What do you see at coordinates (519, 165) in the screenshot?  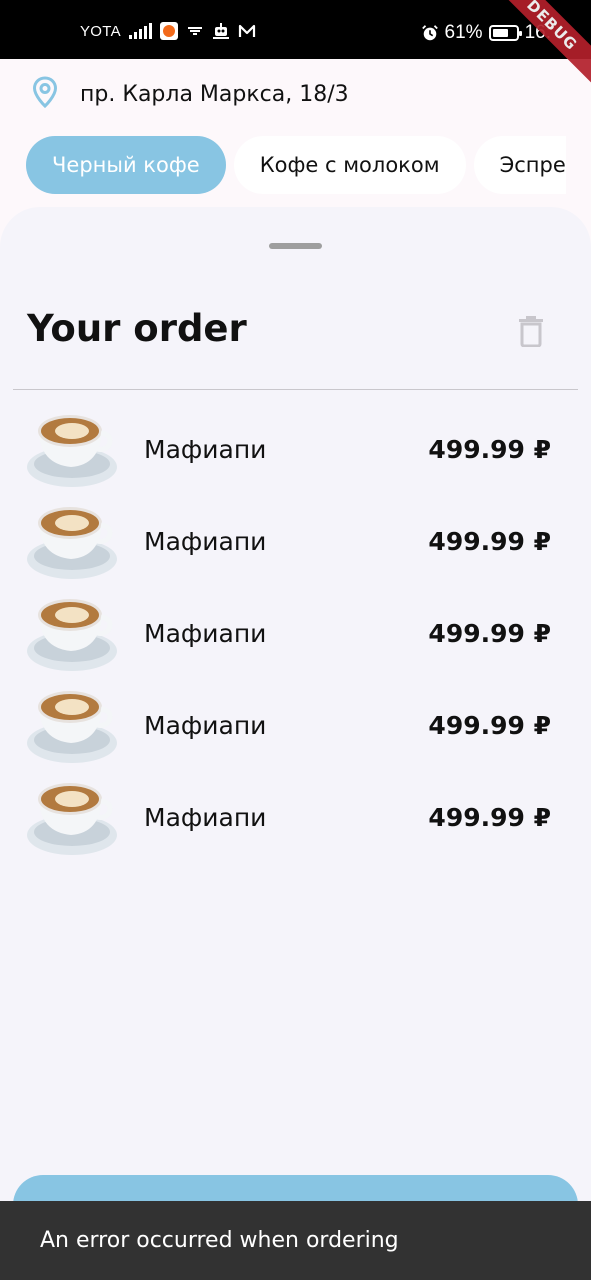 I see `category-chip-espresso: Эспрессо` at bounding box center [519, 165].